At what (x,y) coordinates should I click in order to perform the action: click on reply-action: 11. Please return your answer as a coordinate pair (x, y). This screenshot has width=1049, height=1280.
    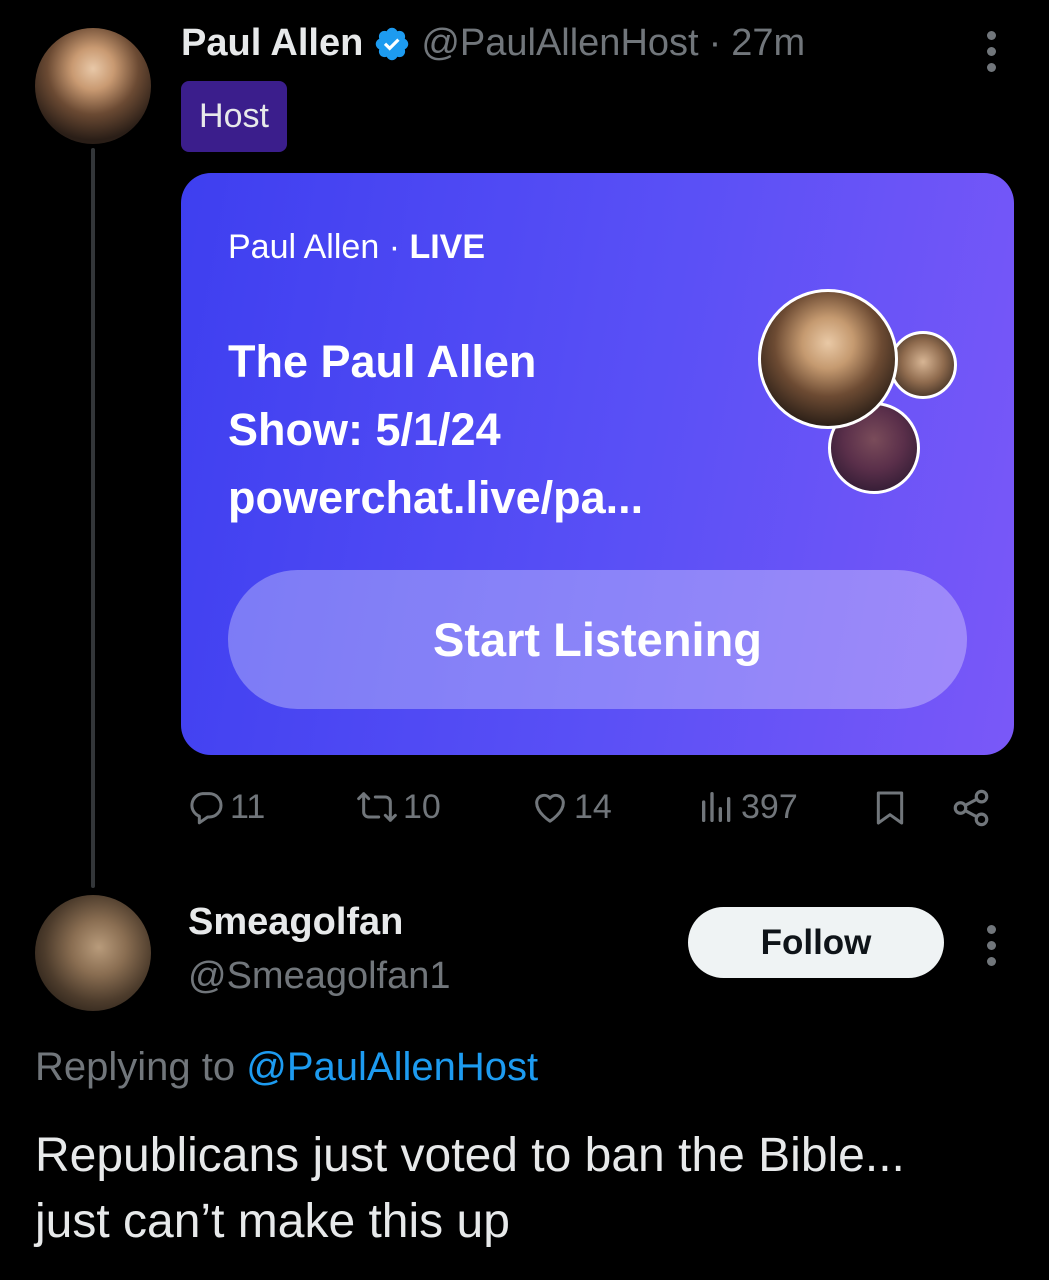
    Looking at the image, I should click on (225, 807).